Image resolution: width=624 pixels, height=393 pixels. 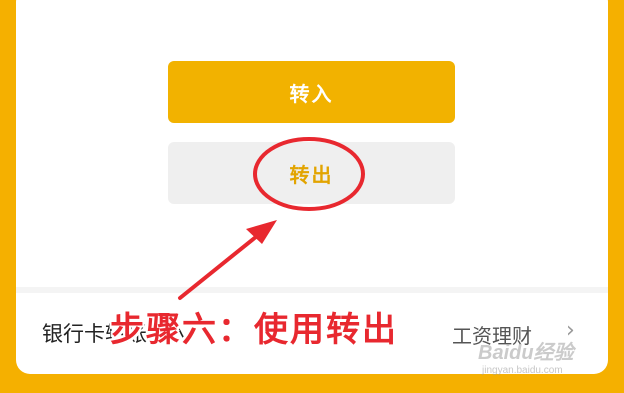 I want to click on baidu-watermark: Baidu经验, so click(x=526, y=353).